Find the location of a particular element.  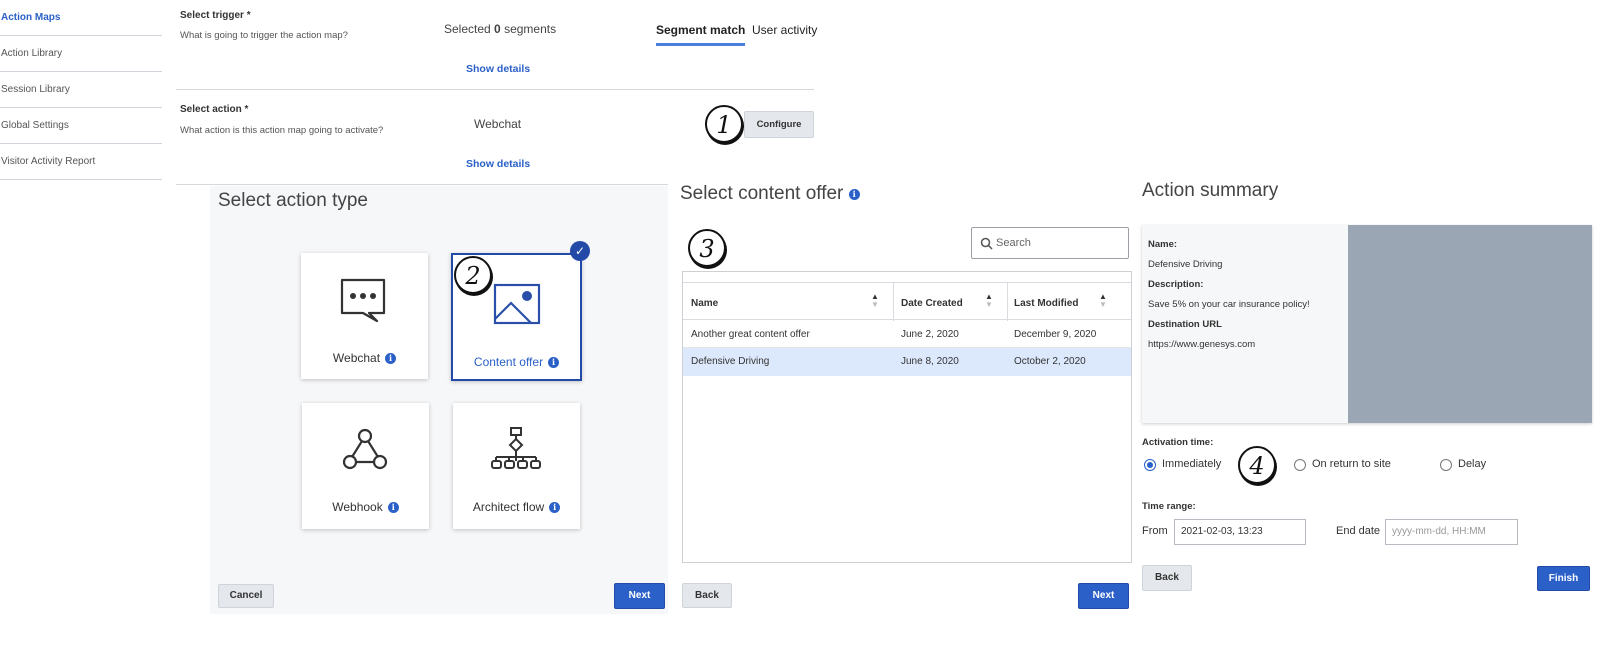

end-date-label: End date is located at coordinates (1358, 531).